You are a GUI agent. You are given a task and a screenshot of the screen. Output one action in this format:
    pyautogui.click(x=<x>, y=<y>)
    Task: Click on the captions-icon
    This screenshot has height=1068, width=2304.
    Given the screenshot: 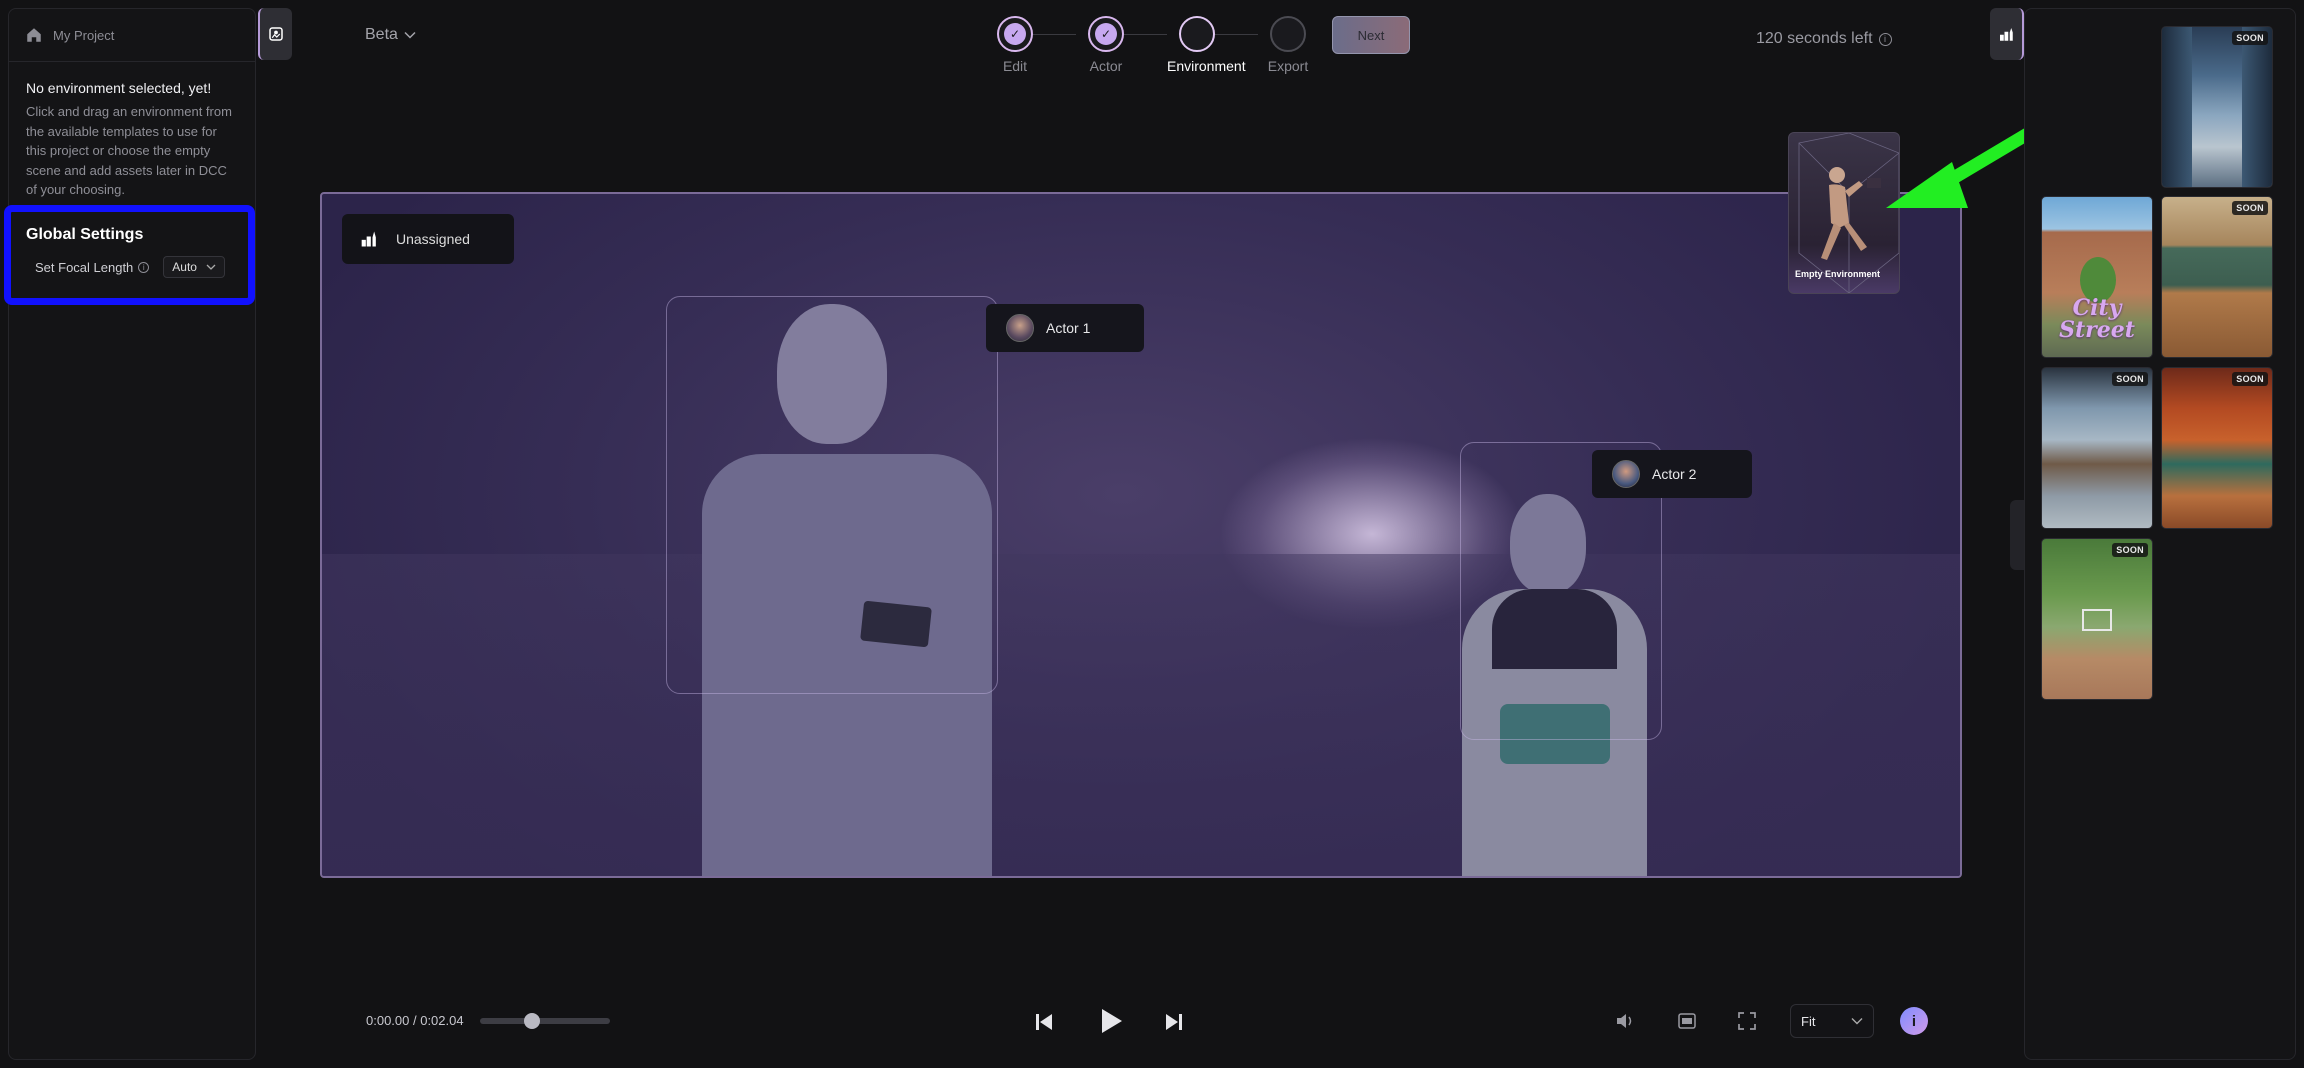 What is the action you would take?
    pyautogui.click(x=1687, y=1021)
    